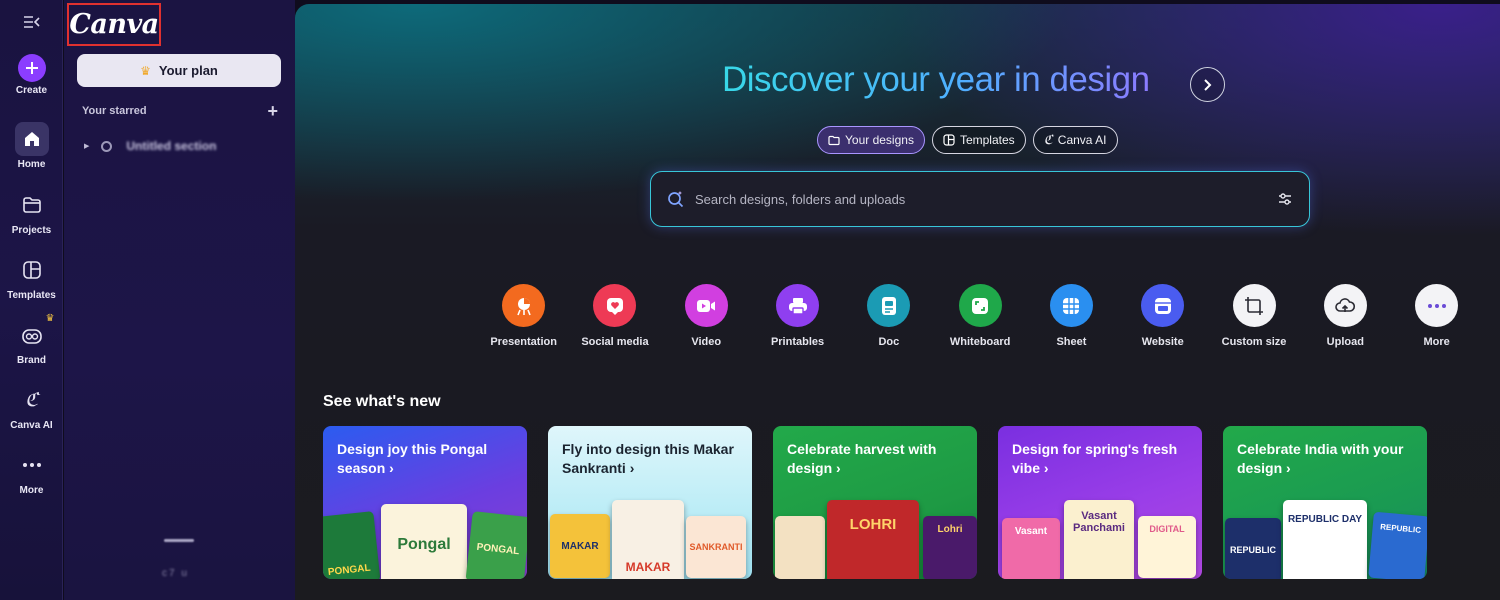  Describe the element at coordinates (797, 342) in the screenshot. I see `tool-label: Printables` at that location.